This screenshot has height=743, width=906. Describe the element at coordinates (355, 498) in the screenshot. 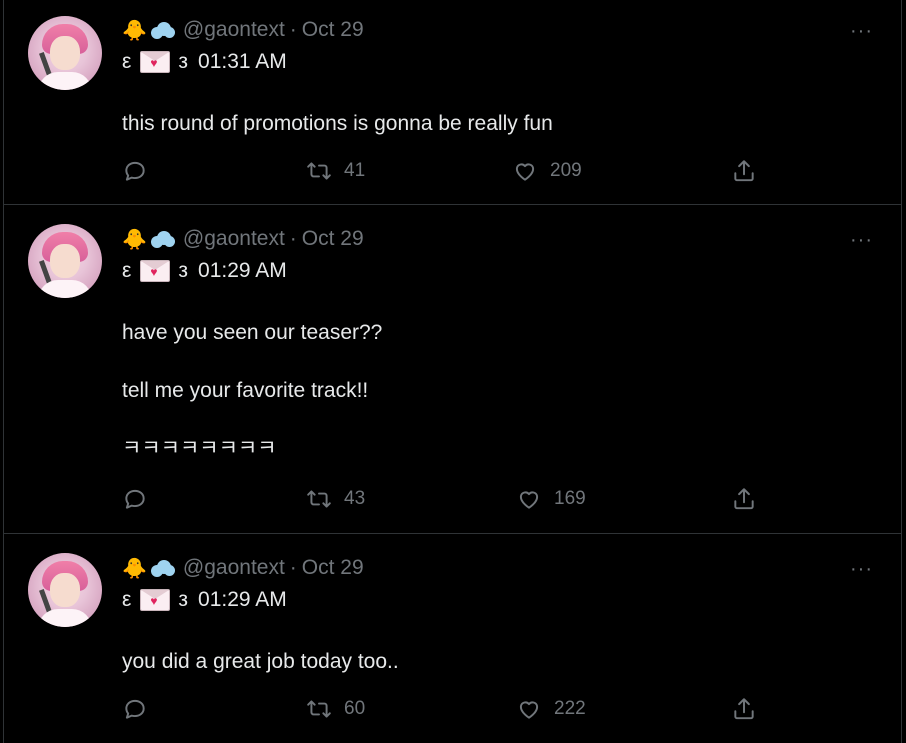

I see `retweet-count: 43` at that location.